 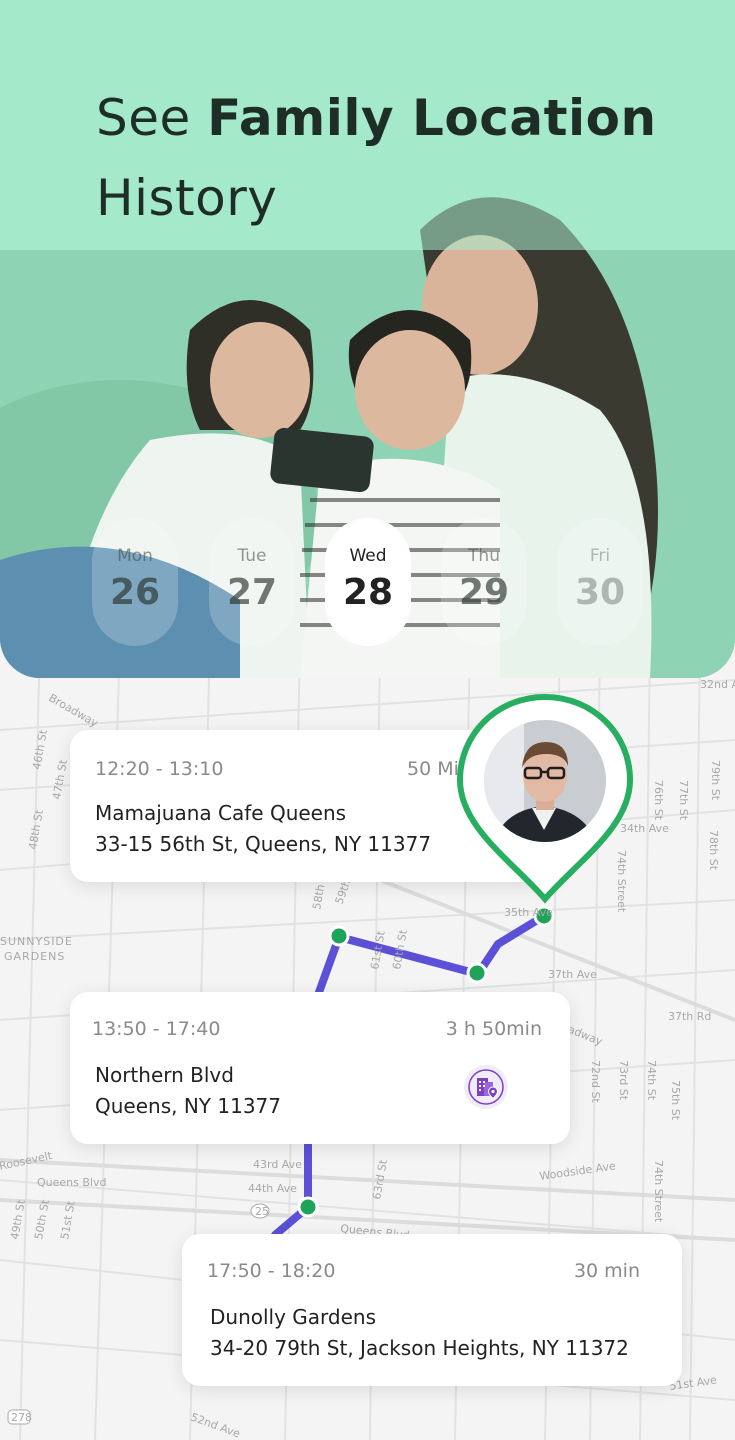 I want to click on visit-name: Dunolly Gardens, so click(x=293, y=1317).